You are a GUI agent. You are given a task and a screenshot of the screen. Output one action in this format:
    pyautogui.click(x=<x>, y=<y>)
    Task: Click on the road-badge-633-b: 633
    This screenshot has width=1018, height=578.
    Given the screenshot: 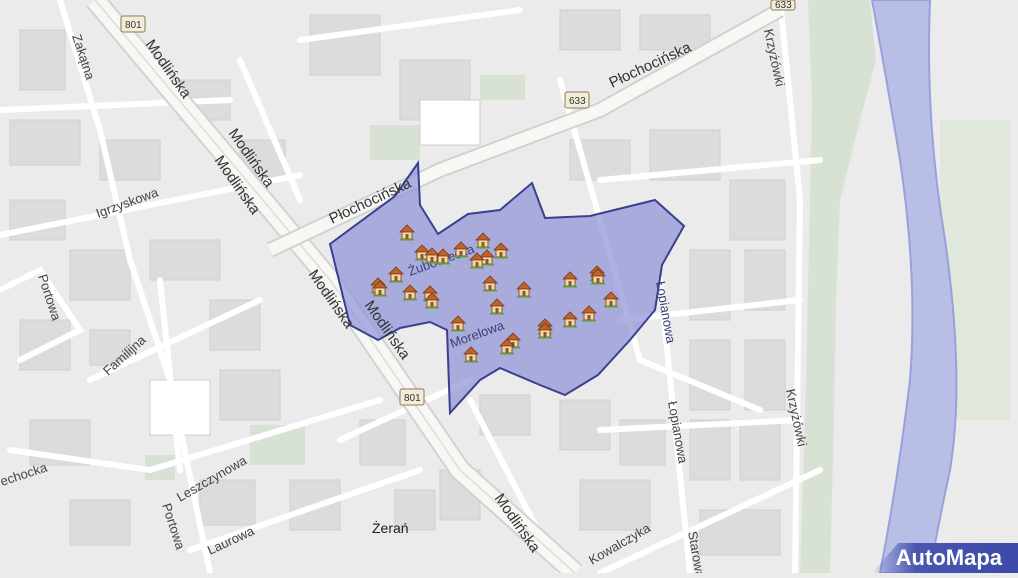 What is the action you would take?
    pyautogui.click(x=783, y=5)
    